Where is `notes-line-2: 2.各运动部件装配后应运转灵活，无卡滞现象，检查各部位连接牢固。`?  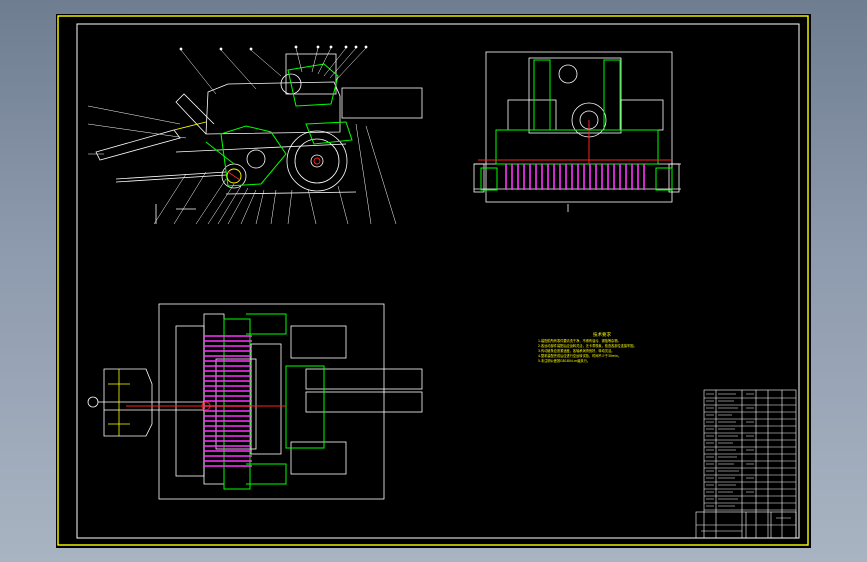 notes-line-2: 2.各运动部件装配后应运转灵活，无卡滞现象，检查各部位连接牢固。 is located at coordinates (587, 345).